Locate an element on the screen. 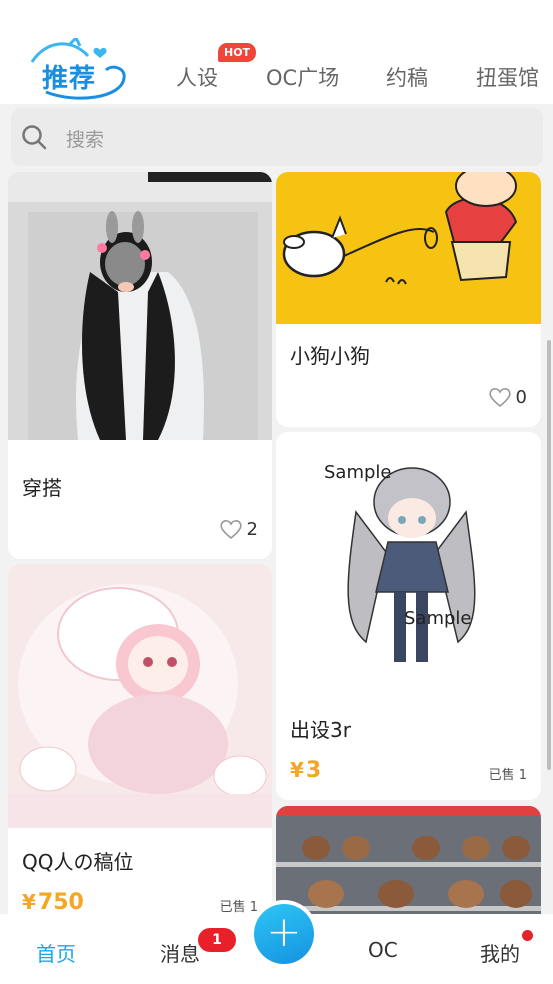 Image resolution: width=553 pixels, height=984 pixels. plus-icon: + is located at coordinates (284, 934).